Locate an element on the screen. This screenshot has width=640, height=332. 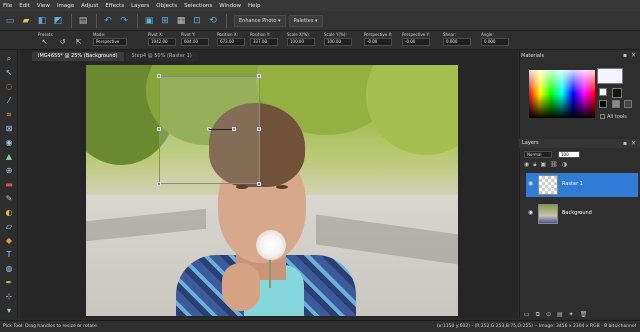
menu-objects: Objects is located at coordinates (166, 6).